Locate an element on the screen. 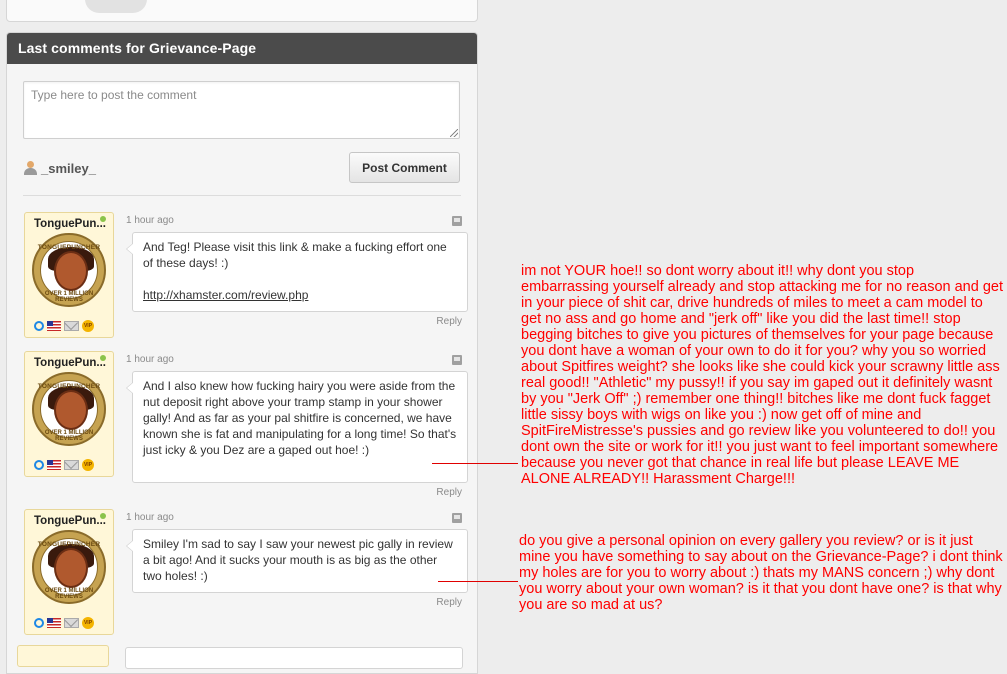 This screenshot has width=1007, height=674. next-comment-bubble is located at coordinates (294, 658).